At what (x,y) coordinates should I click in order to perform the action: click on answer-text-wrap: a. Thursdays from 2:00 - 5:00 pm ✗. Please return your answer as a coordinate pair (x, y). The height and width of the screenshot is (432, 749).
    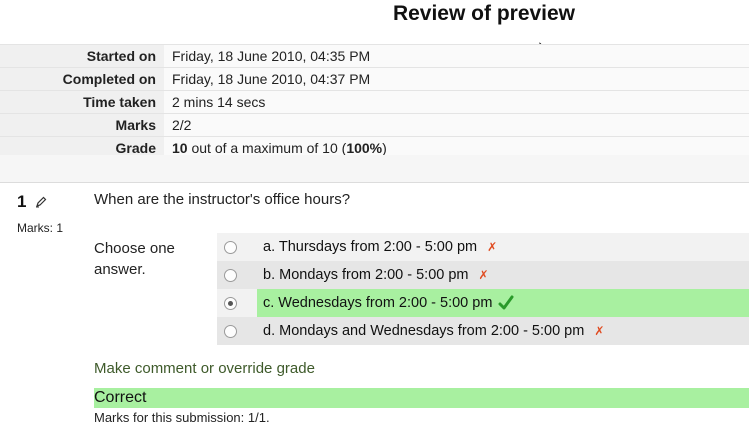
    Looking at the image, I should click on (380, 247).